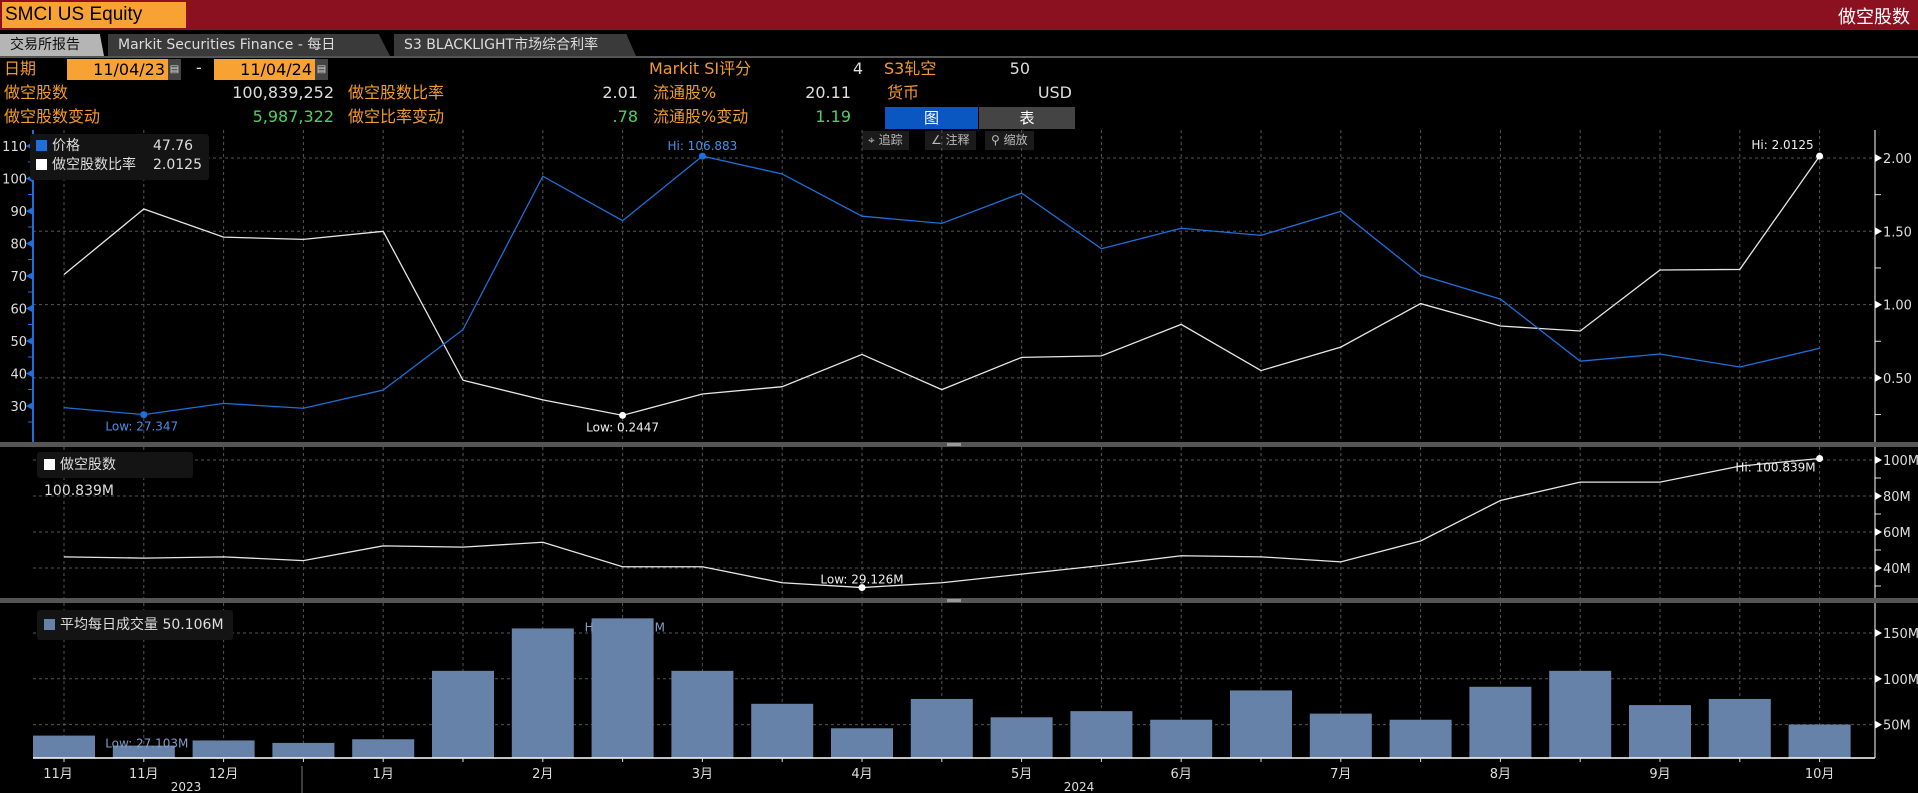  What do you see at coordinates (1015, 140) in the screenshot?
I see `zoom-label: 缩放` at bounding box center [1015, 140].